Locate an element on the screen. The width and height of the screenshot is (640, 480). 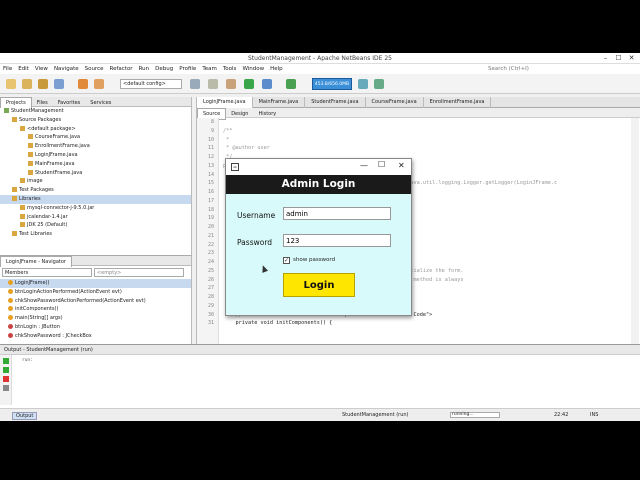
rerun-icon is located at coordinates (6, 361).